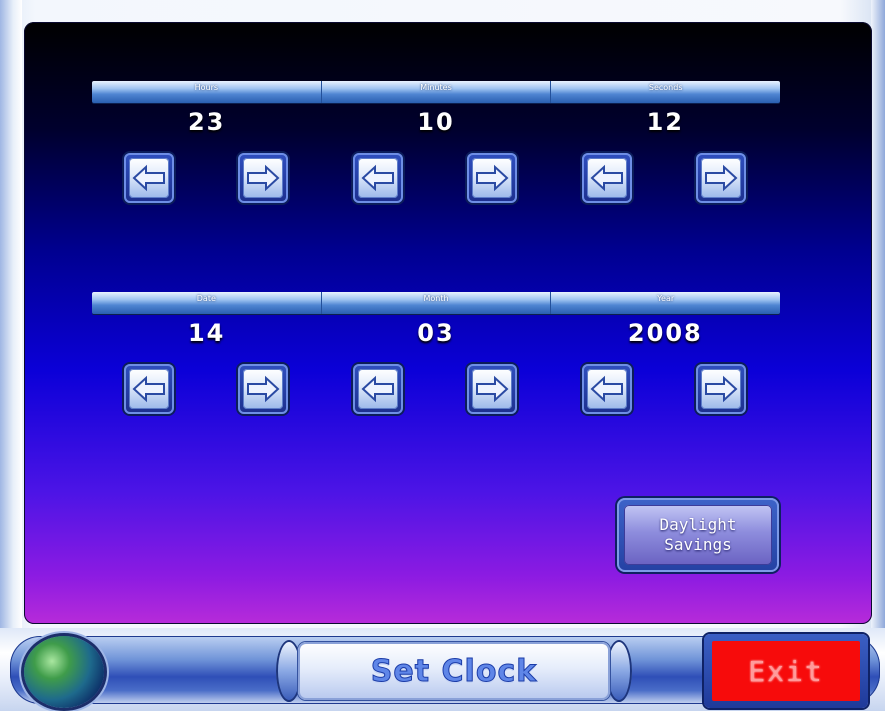  I want to click on minutes-decrement-button, so click(378, 178).